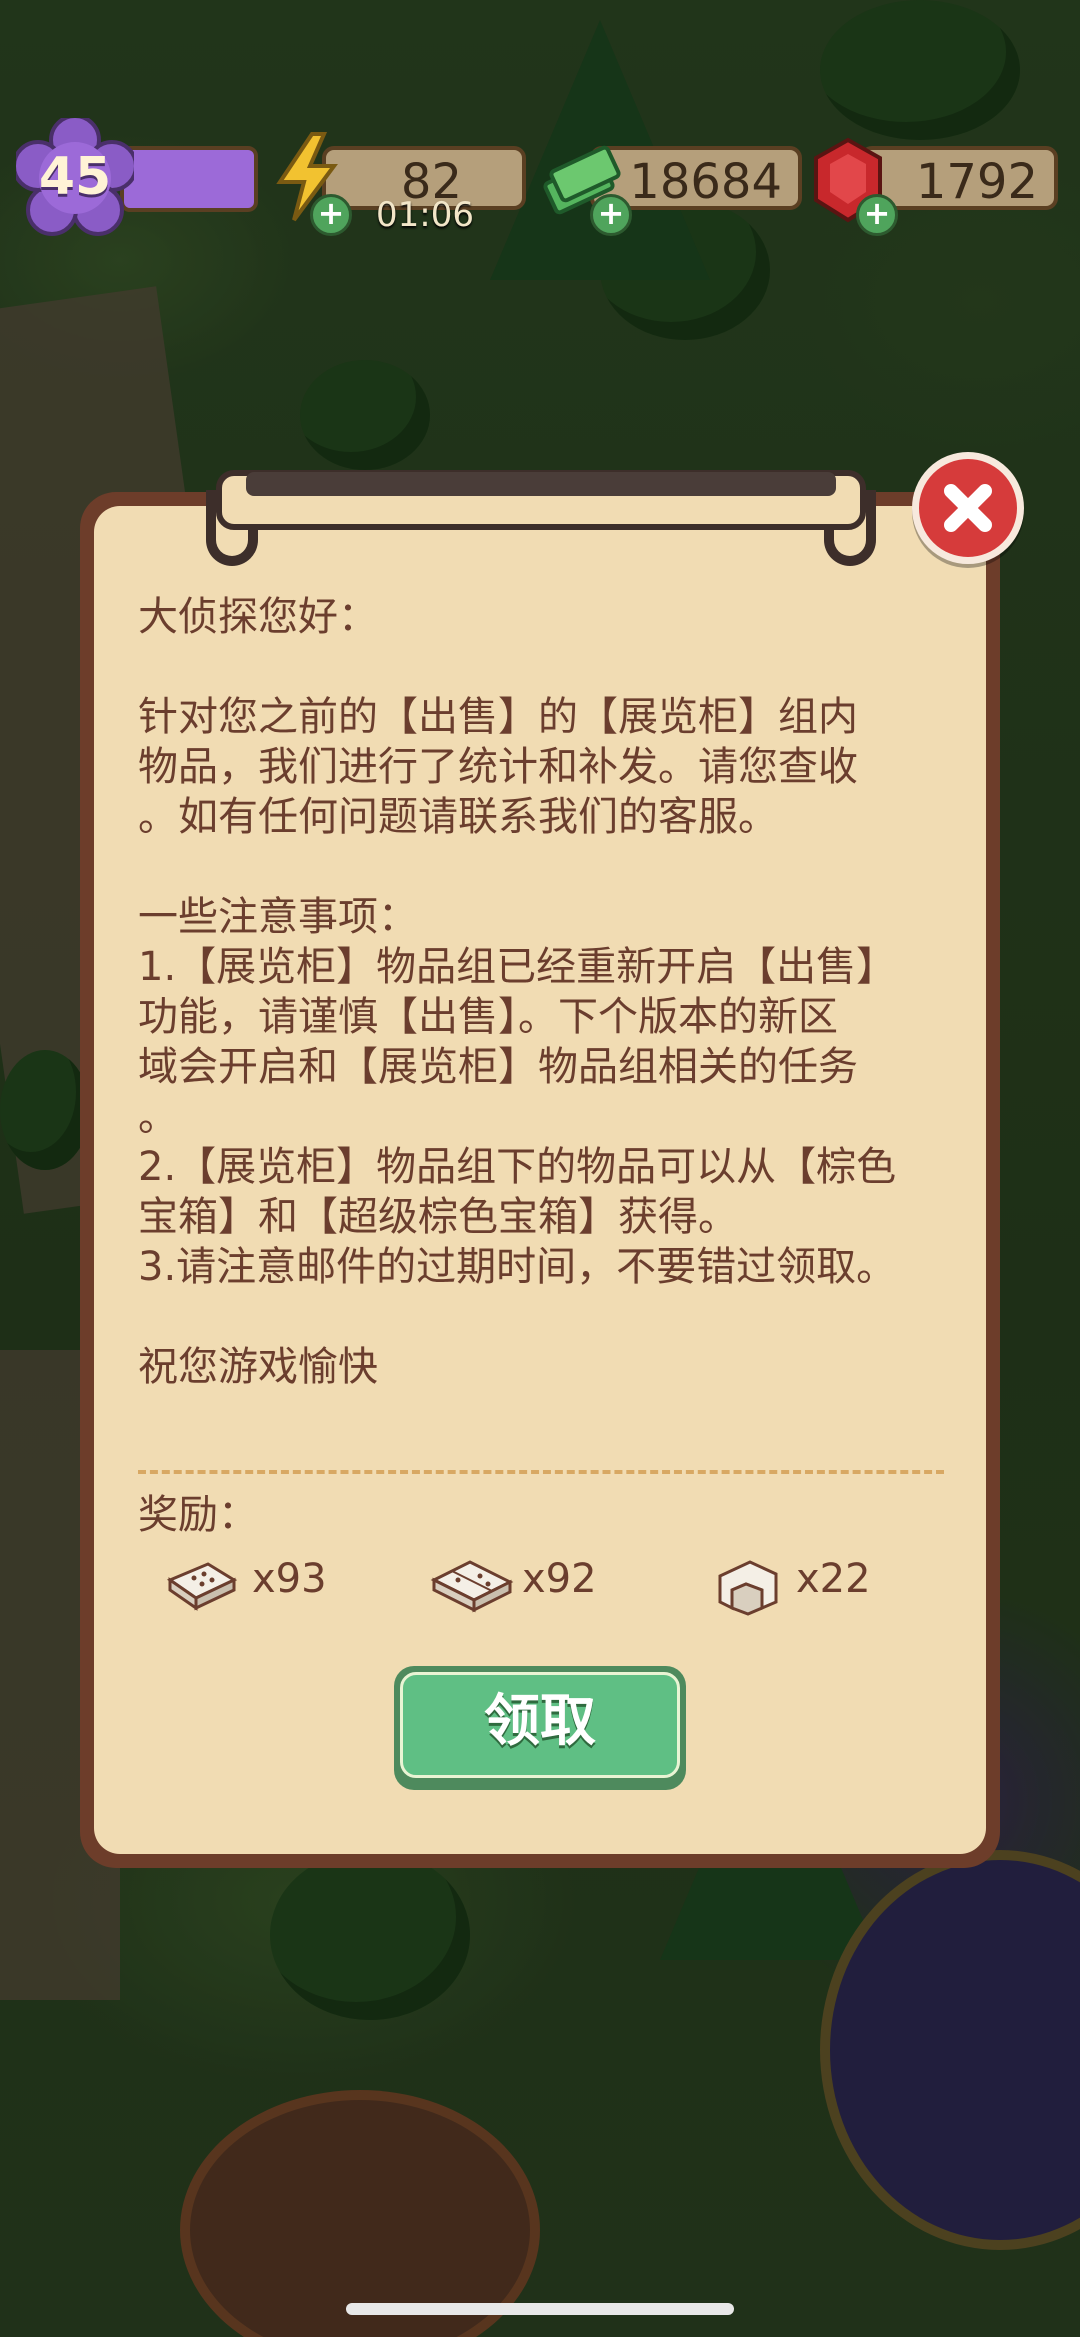 This screenshot has width=1080, height=2337. I want to click on add-gem-button: +, so click(877, 215).